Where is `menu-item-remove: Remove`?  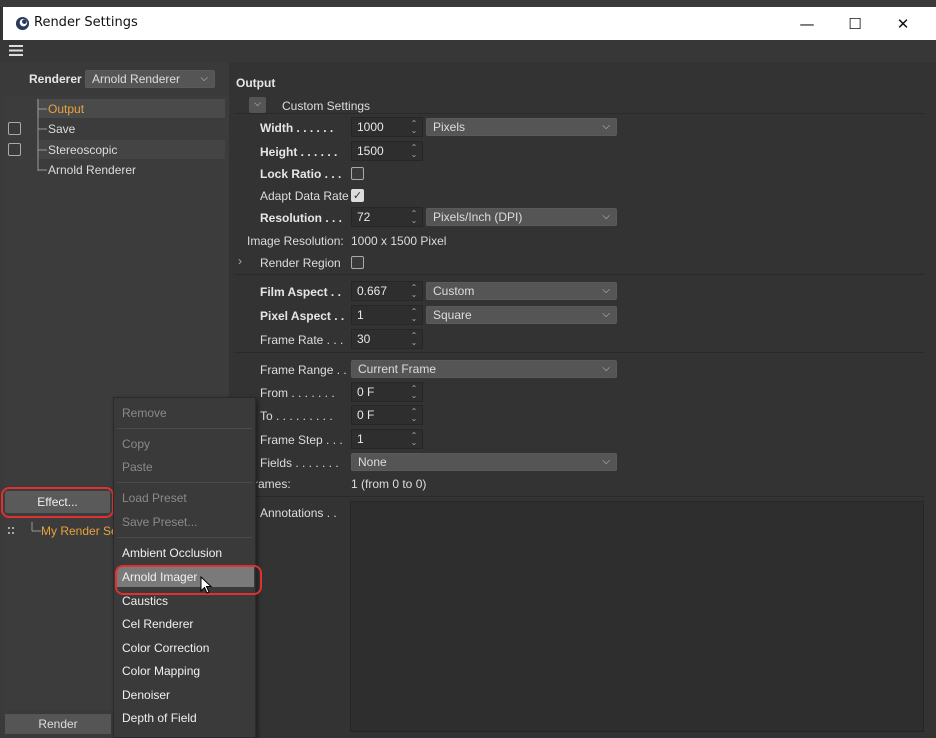
menu-item-remove: Remove is located at coordinates (144, 413).